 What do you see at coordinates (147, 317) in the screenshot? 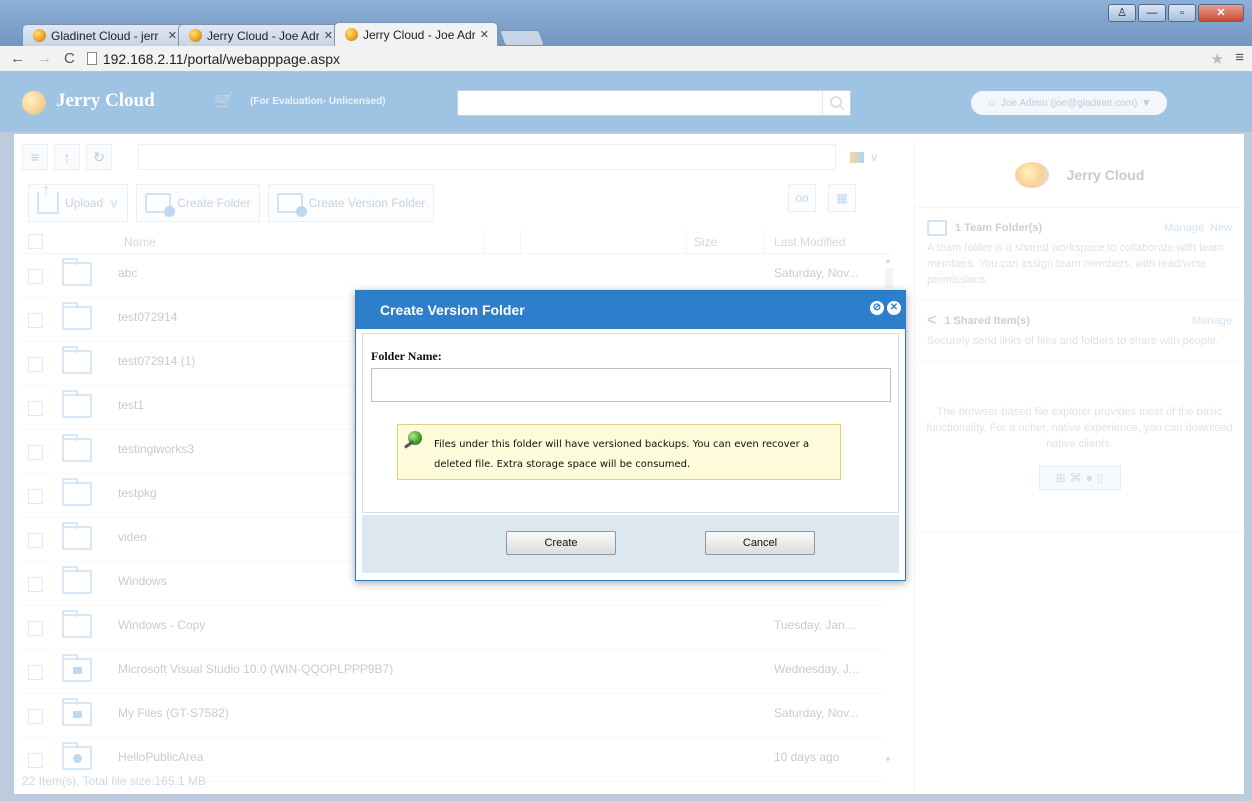
I see `file-name: test072914` at bounding box center [147, 317].